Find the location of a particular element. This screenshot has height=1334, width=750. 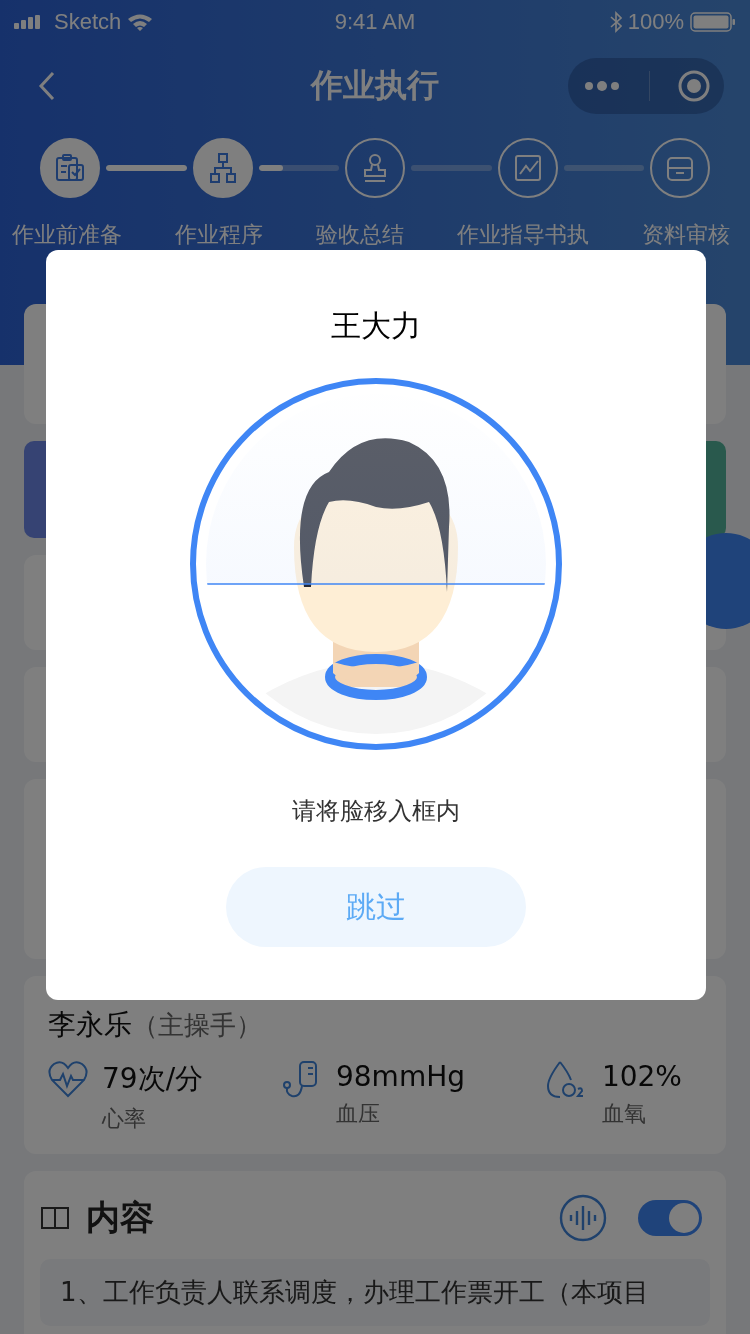

step-label: 作业程序 is located at coordinates (219, 235).